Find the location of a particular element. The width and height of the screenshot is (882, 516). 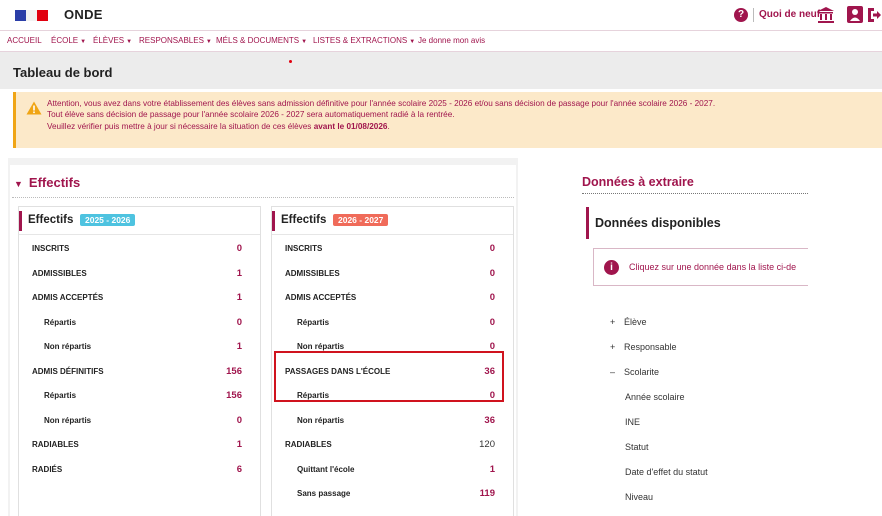

tree-item-annee-scolaire: Année scolaire is located at coordinates (655, 397).